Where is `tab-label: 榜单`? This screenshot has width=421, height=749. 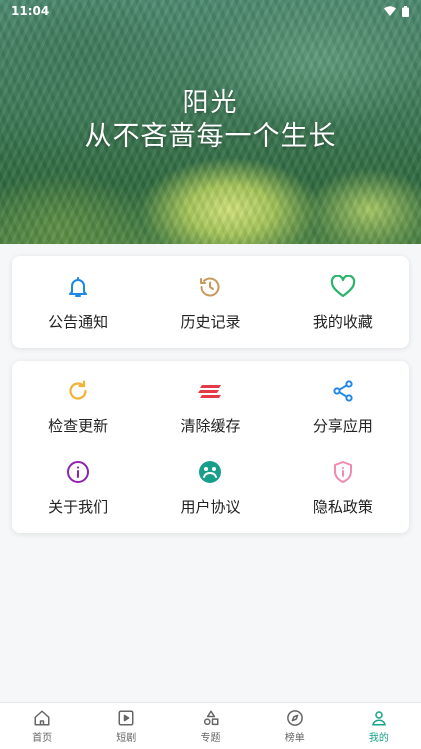 tab-label: 榜单 is located at coordinates (294, 738).